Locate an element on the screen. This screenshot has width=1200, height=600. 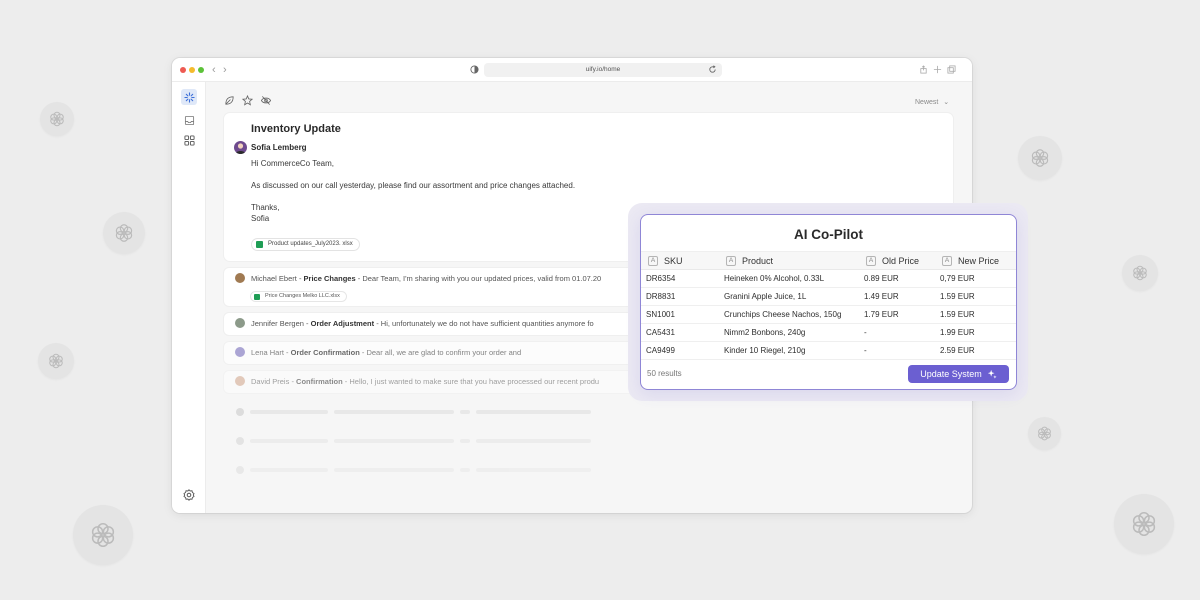
share-icon is located at coordinates (923, 69).